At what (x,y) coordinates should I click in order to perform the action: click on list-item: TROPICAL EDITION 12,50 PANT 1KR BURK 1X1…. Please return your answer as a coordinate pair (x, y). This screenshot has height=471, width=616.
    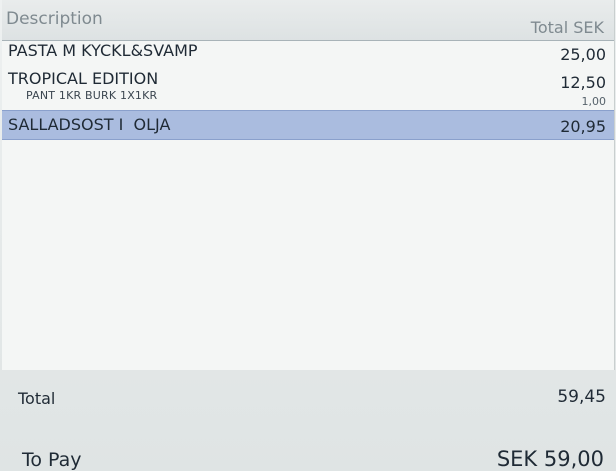
    Looking at the image, I should click on (308, 88).